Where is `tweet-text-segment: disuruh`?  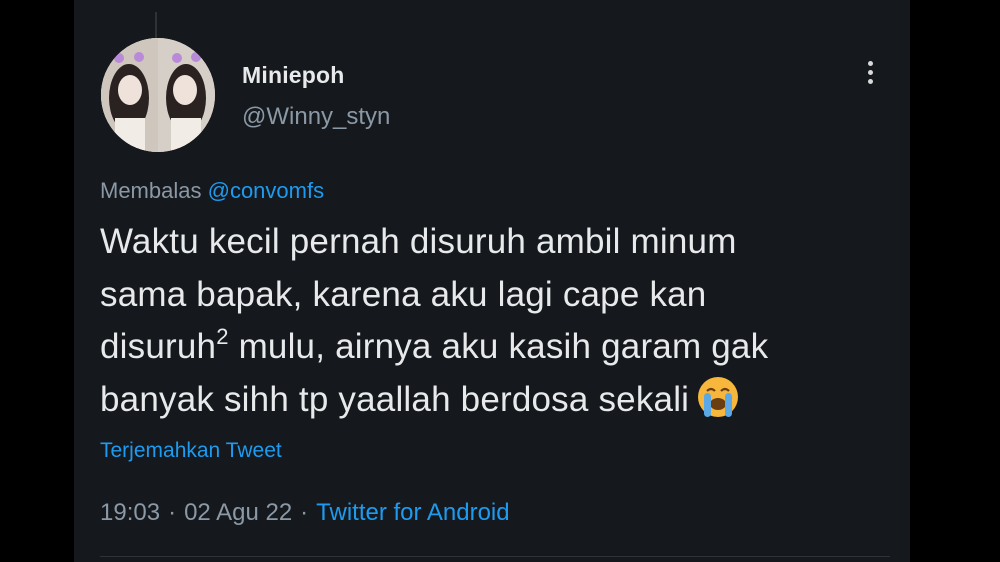 tweet-text-segment: disuruh is located at coordinates (158, 346).